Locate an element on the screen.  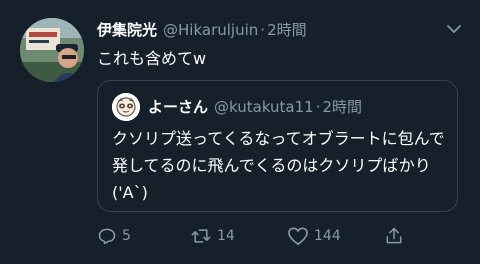
like-count: 144 is located at coordinates (327, 236).